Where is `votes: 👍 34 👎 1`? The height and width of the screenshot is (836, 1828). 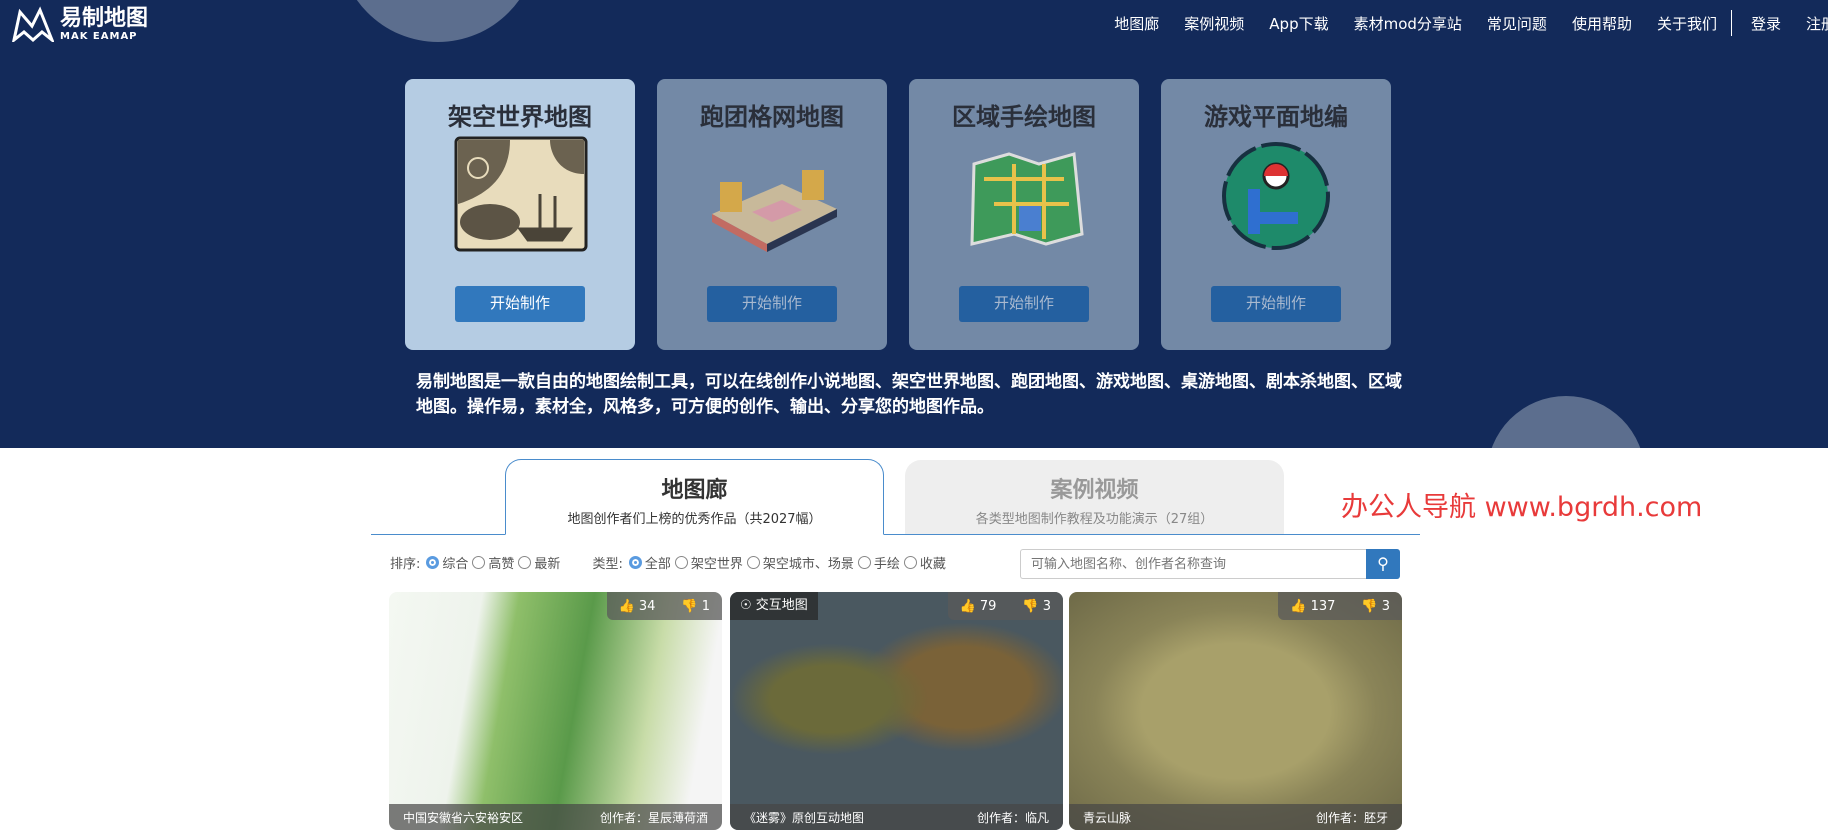
votes: 👍 34 👎 1 is located at coordinates (664, 606).